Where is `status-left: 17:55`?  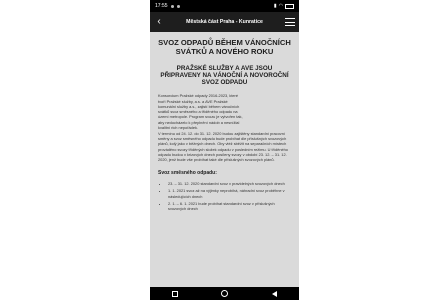
status-left: 17:55 is located at coordinates (167, 6).